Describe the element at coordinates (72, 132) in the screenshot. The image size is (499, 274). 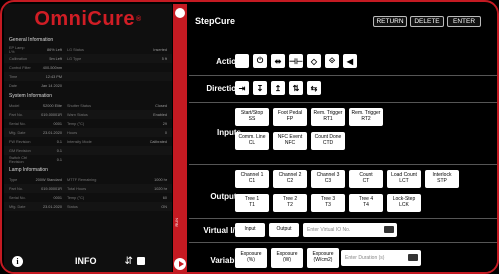
I see `info-key: Hours` at that location.